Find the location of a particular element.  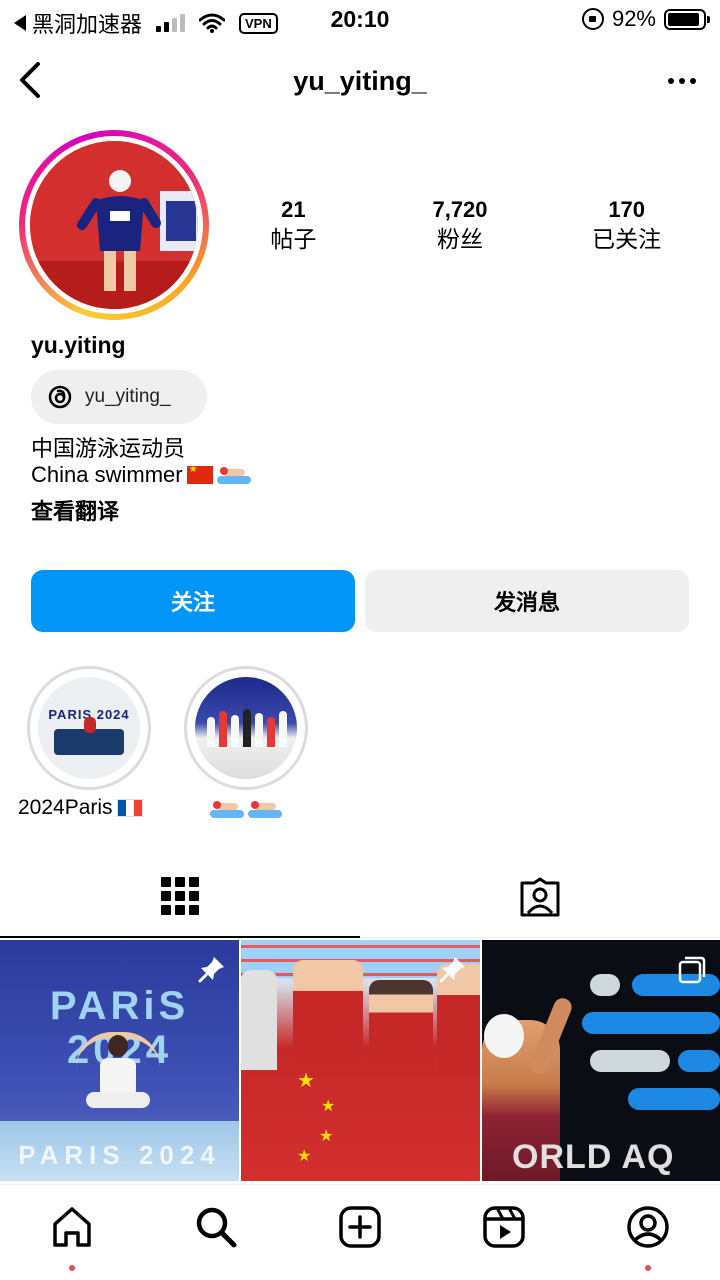

china-flag-icon is located at coordinates (199, 474).